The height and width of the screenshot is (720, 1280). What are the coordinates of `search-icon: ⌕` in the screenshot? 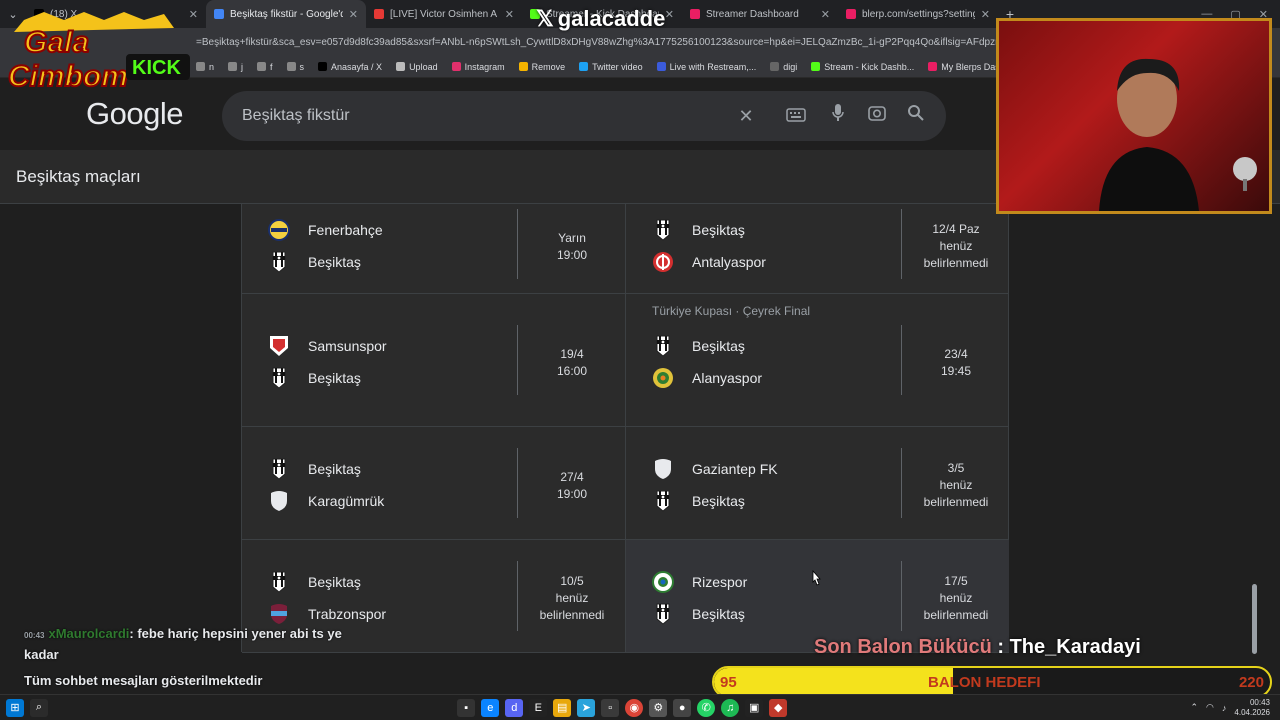 It's located at (39, 707).